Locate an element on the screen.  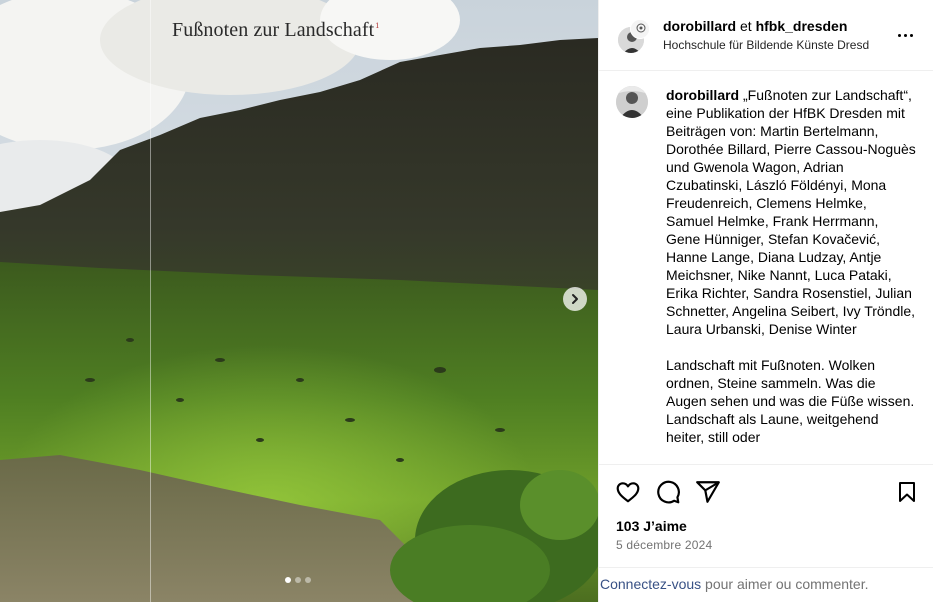
post-authors: dorobillard et hfbk_dresden is located at coordinates (755, 26).